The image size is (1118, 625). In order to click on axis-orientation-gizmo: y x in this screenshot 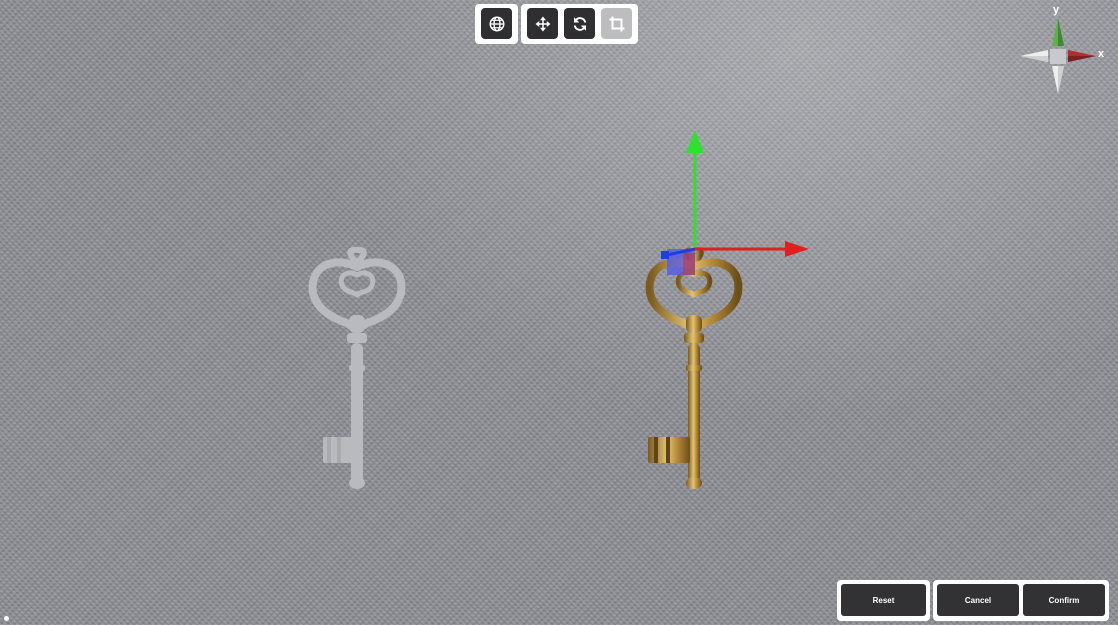, I will do `click(1065, 49)`.